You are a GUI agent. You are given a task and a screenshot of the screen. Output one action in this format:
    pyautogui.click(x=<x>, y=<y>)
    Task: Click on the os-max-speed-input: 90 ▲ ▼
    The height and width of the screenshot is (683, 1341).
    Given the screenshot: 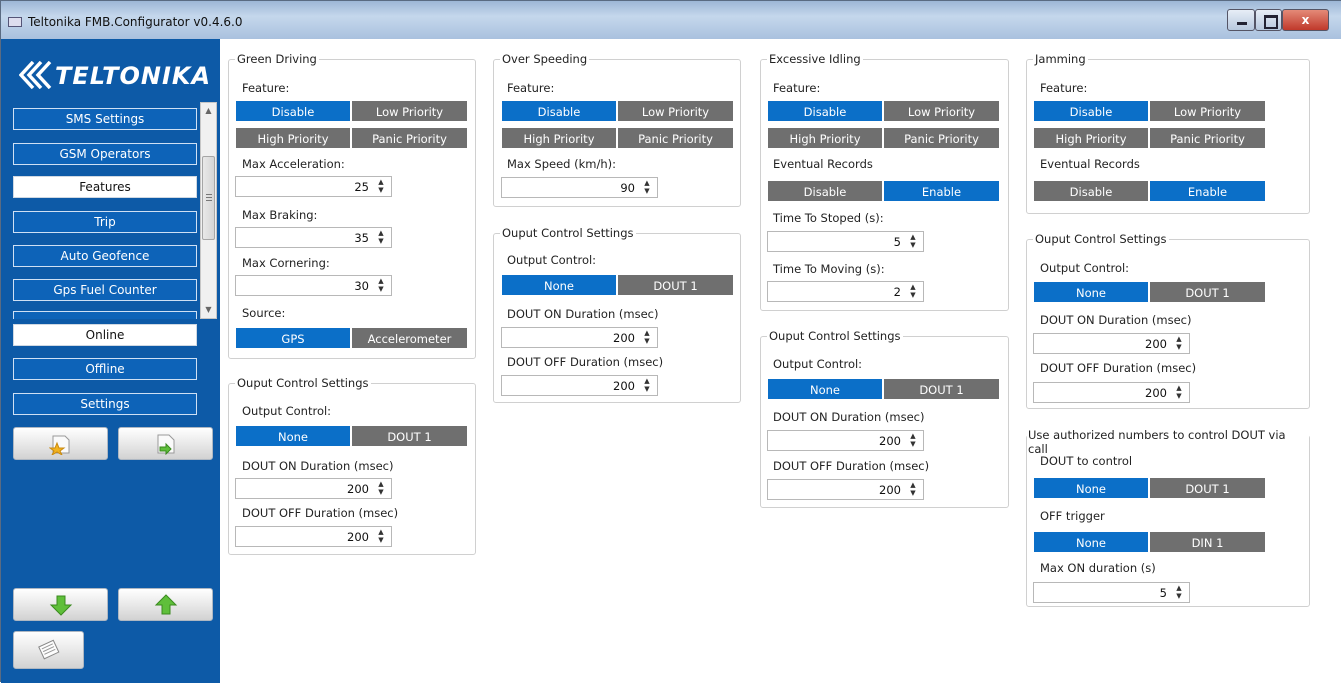 What is the action you would take?
    pyautogui.click(x=579, y=187)
    